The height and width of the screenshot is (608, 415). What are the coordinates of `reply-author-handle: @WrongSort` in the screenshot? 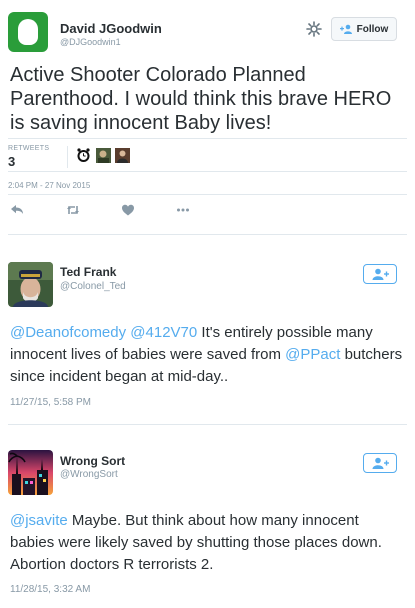 It's located at (89, 475).